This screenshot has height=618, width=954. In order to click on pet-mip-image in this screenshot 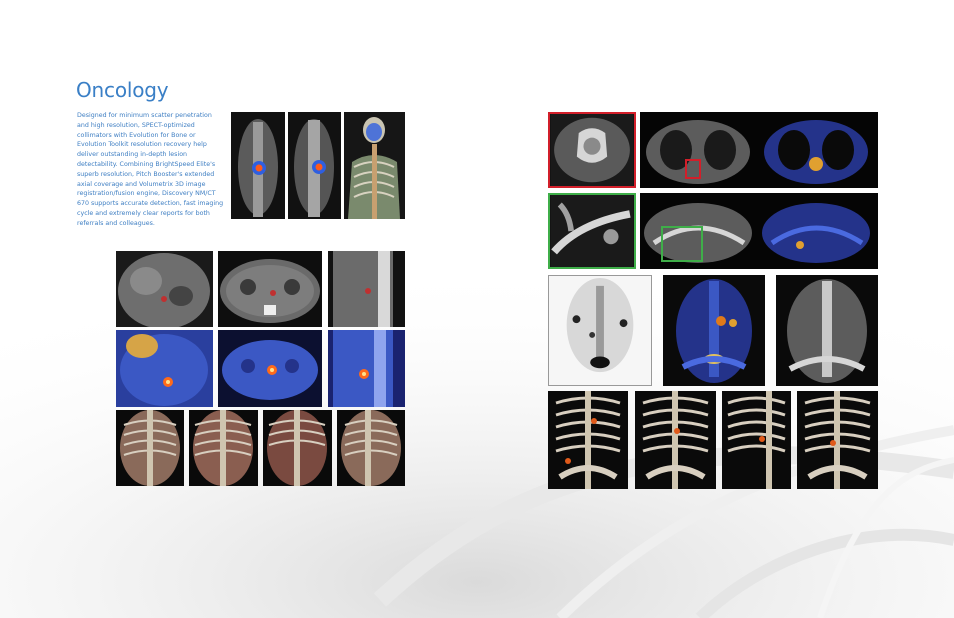, I will do `click(600, 330)`.